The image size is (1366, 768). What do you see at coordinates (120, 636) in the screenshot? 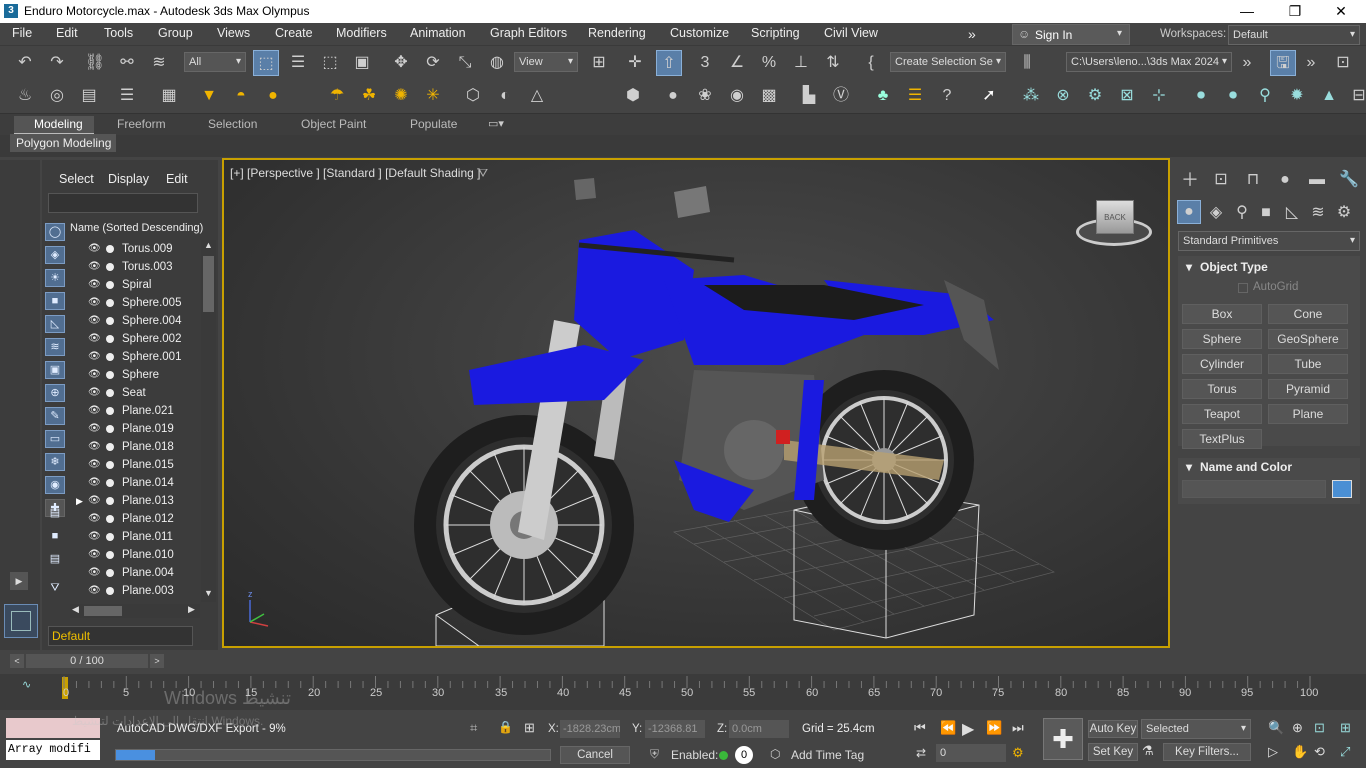
I see `layer-field: Default` at bounding box center [120, 636].